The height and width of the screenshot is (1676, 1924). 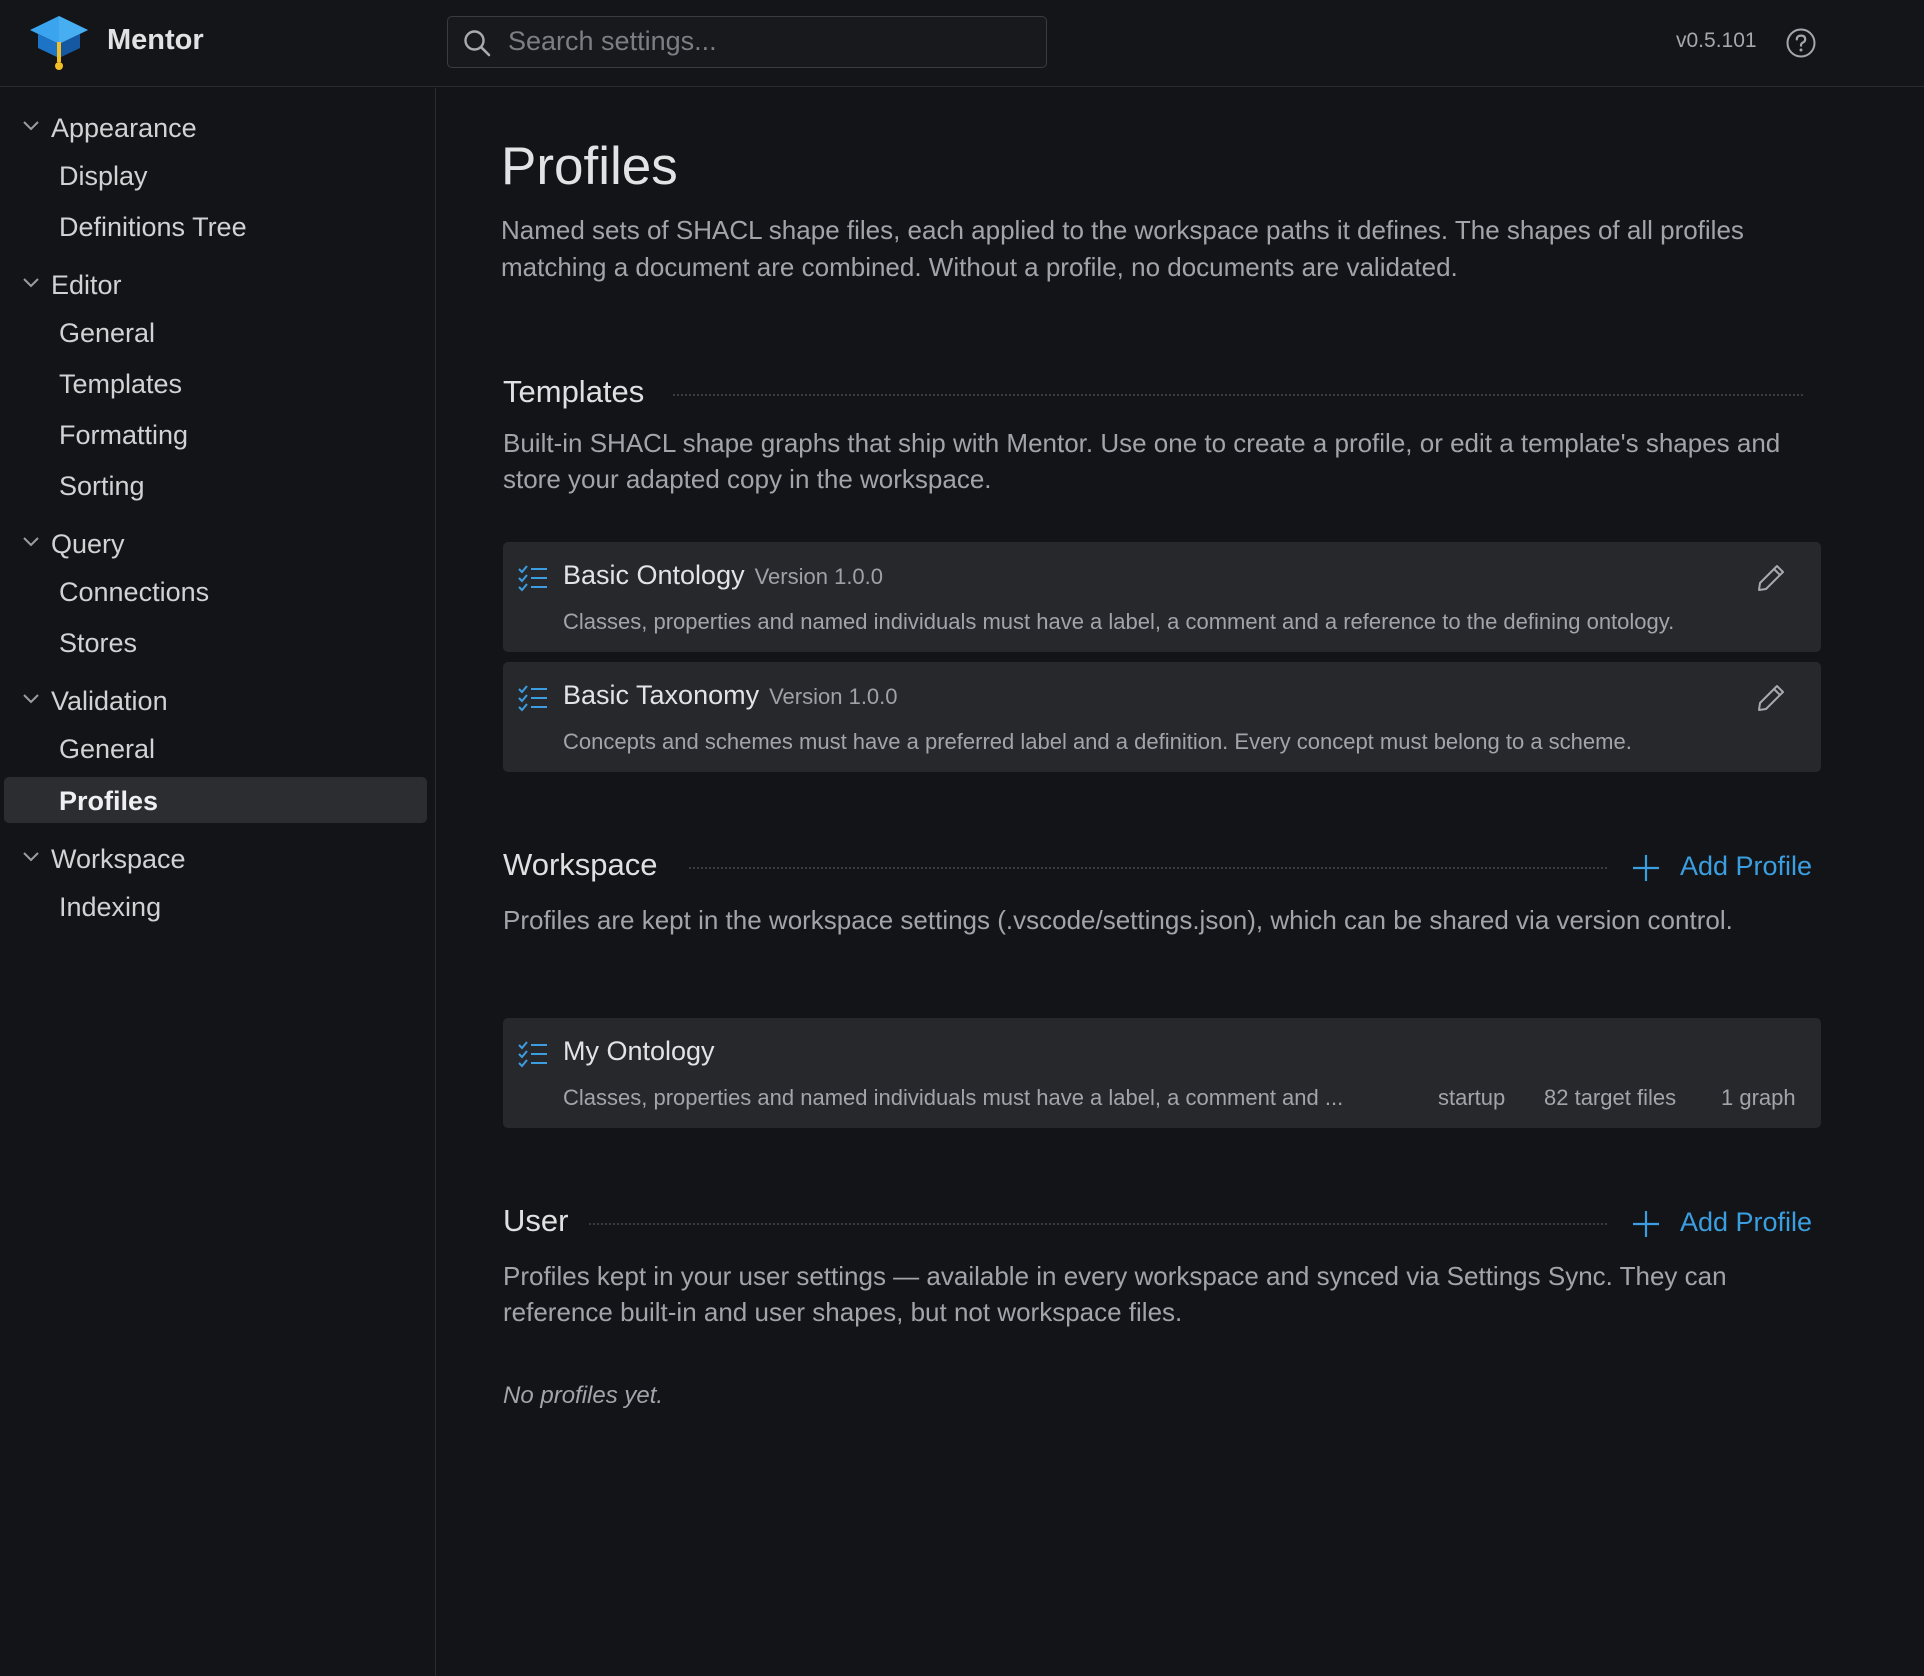 I want to click on sidebar-item-display: Display, so click(x=215, y=175).